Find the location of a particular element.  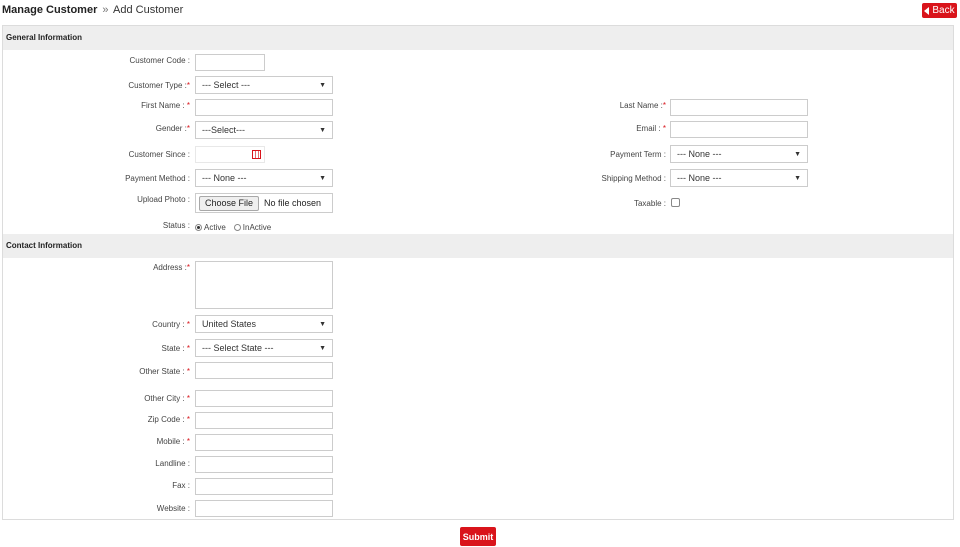

zip-code-label: Zip Code : * is located at coordinates (168, 419).